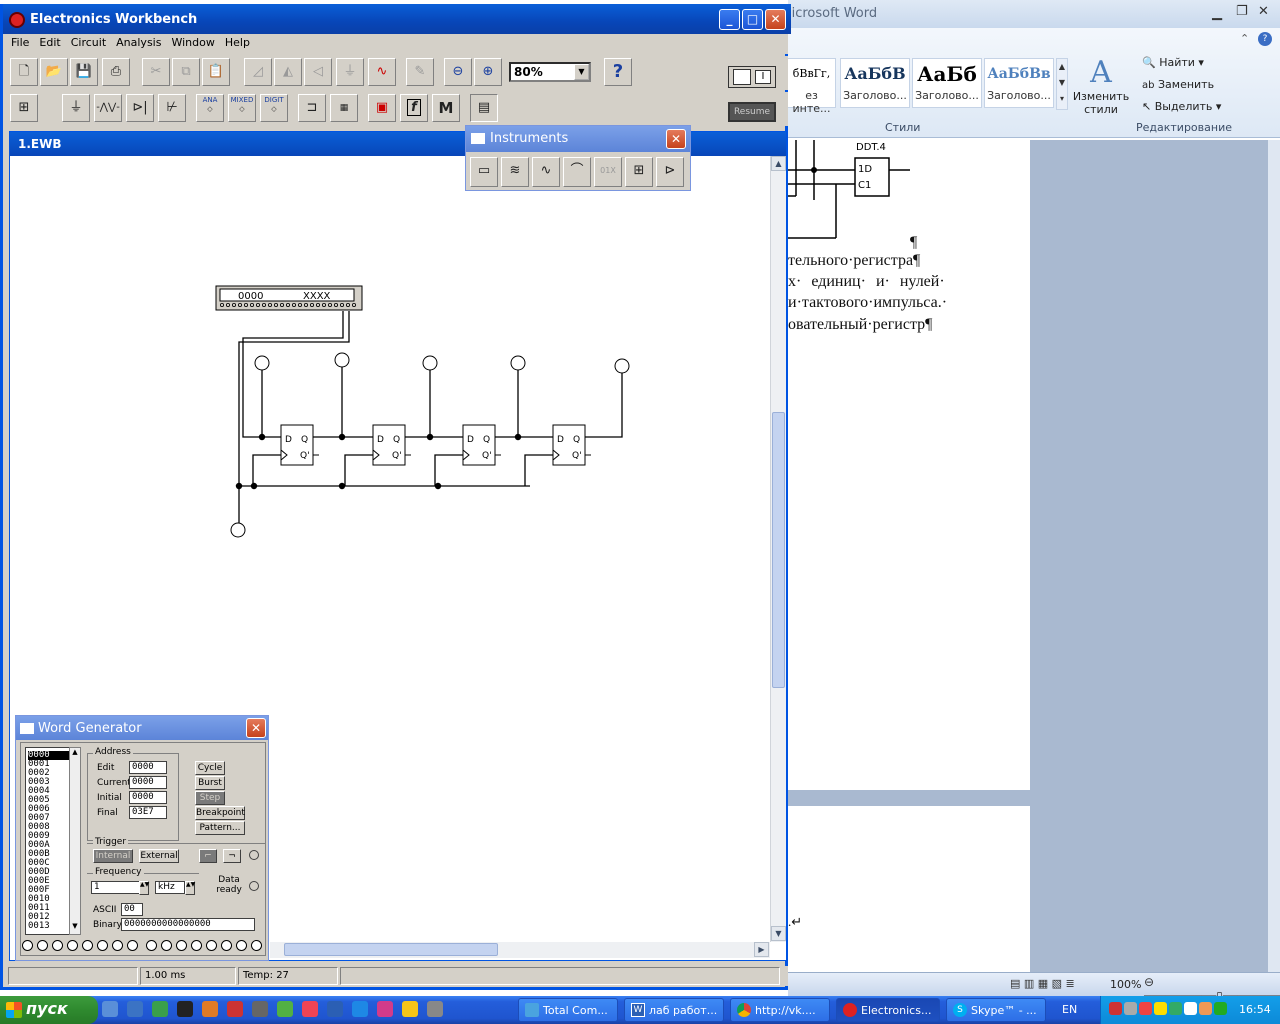 The width and height of the screenshot is (1280, 1024). I want to click on open-folder-icon: 📂, so click(54, 72).